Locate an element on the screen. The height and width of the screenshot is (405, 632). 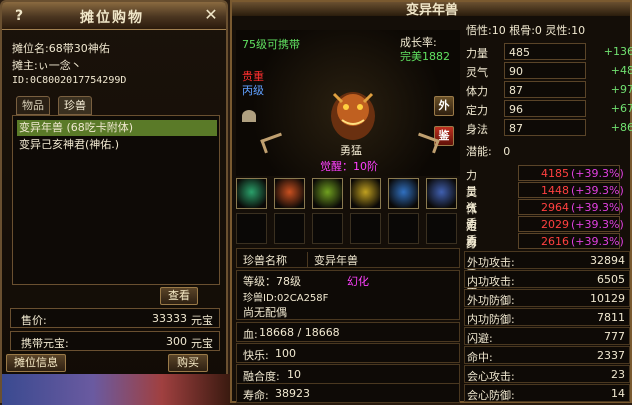
combat-stat-label: 会心防御: is located at coordinates (491, 395).